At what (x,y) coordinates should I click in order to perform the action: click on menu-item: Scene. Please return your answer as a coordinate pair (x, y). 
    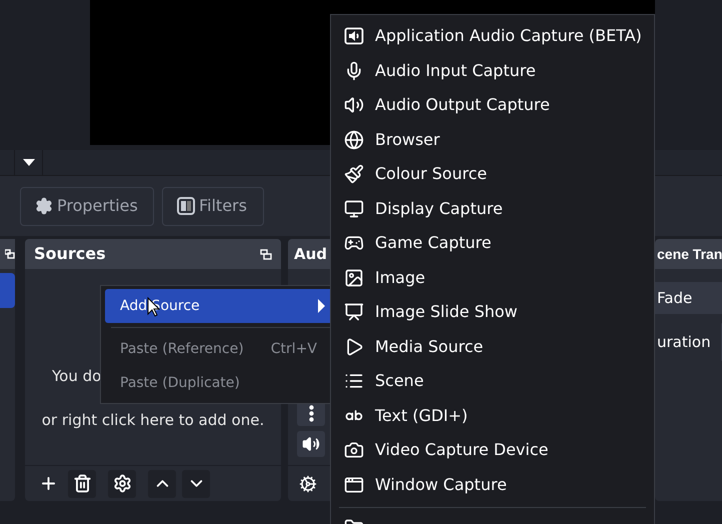
    Looking at the image, I should click on (492, 381).